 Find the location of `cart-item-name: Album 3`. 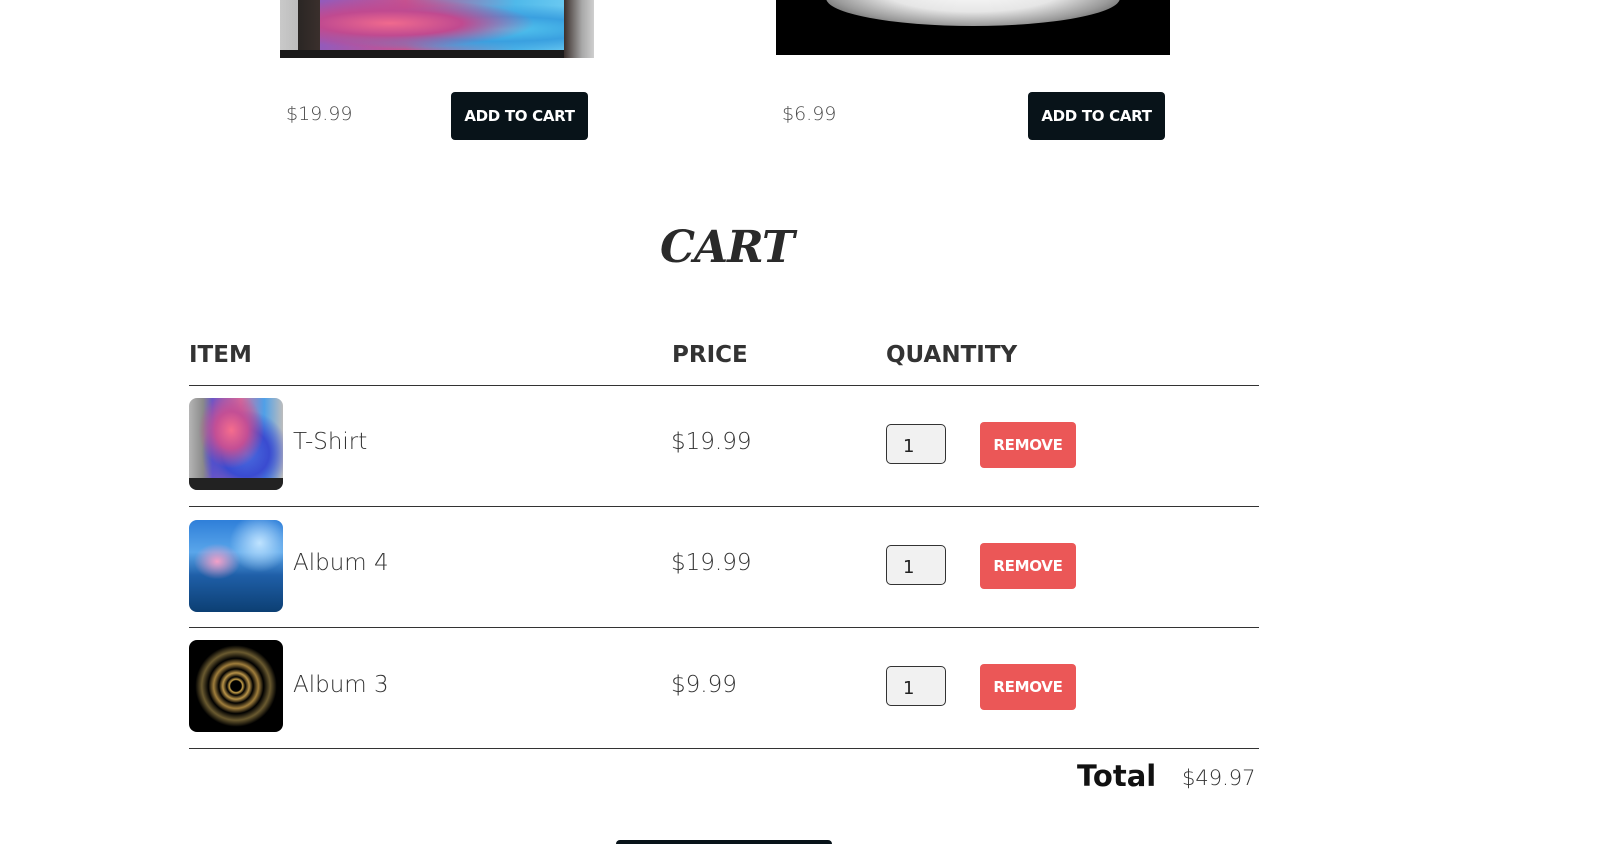

cart-item-name: Album 3 is located at coordinates (341, 685).